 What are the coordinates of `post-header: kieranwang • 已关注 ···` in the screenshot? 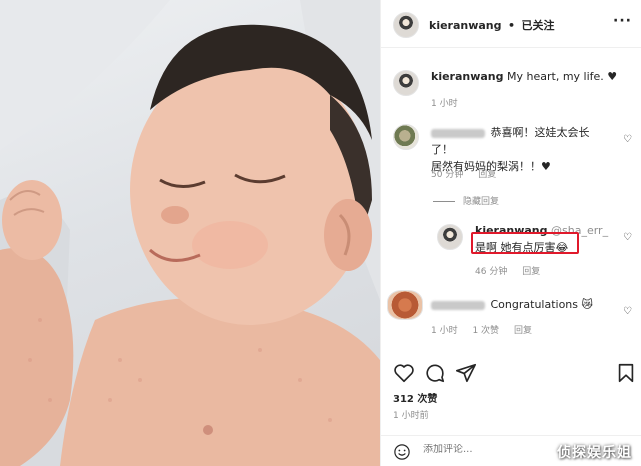 It's located at (511, 24).